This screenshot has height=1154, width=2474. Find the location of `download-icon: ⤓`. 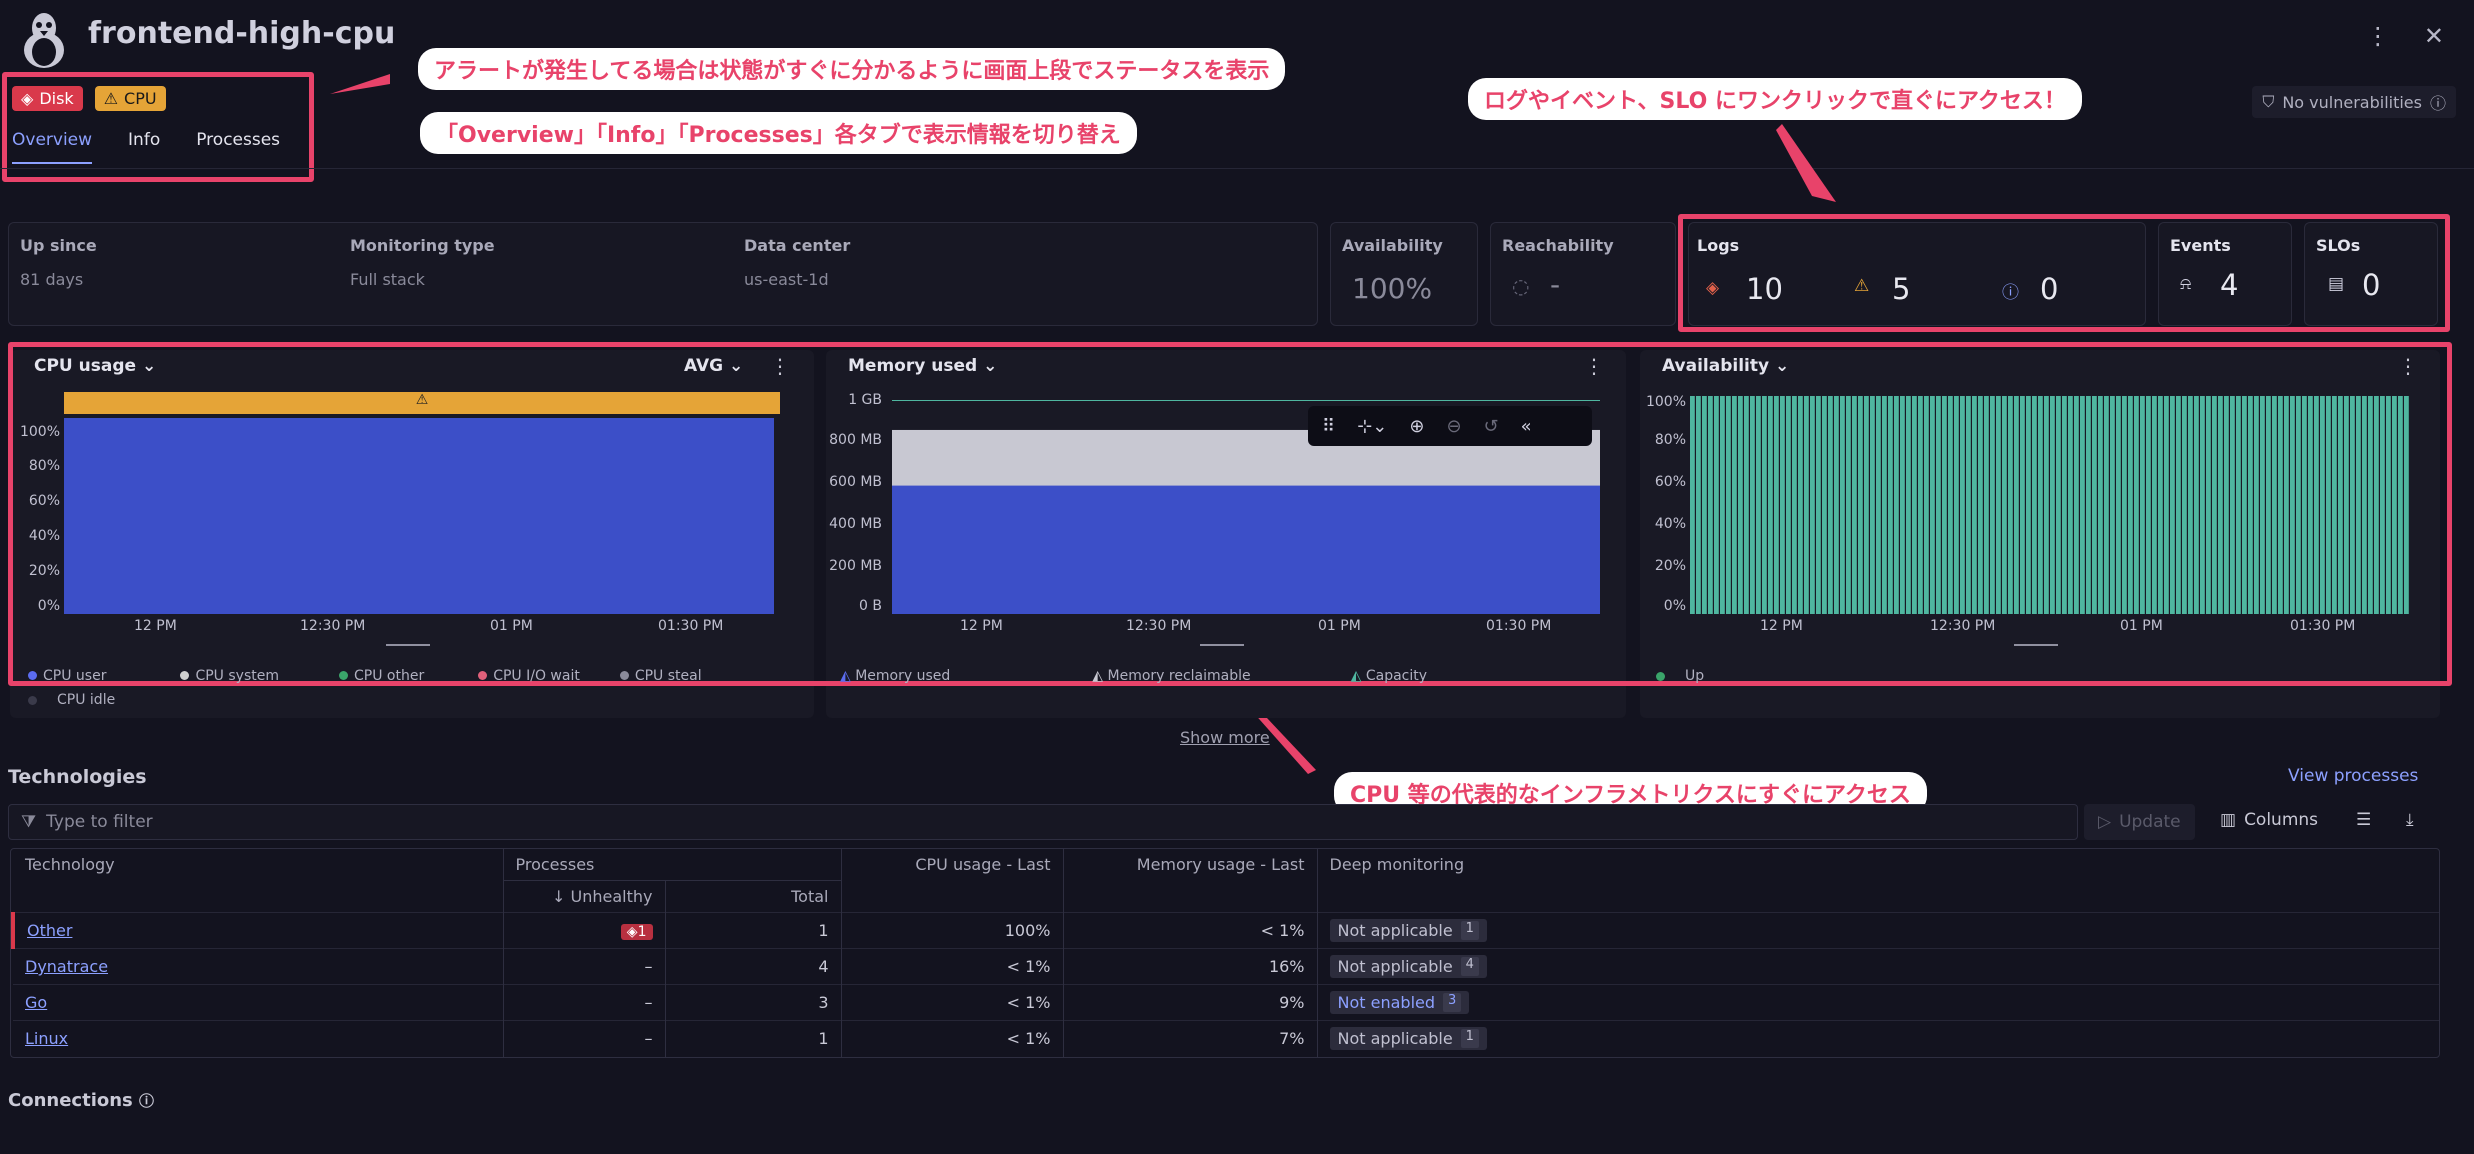

download-icon: ⤓ is located at coordinates (2410, 820).